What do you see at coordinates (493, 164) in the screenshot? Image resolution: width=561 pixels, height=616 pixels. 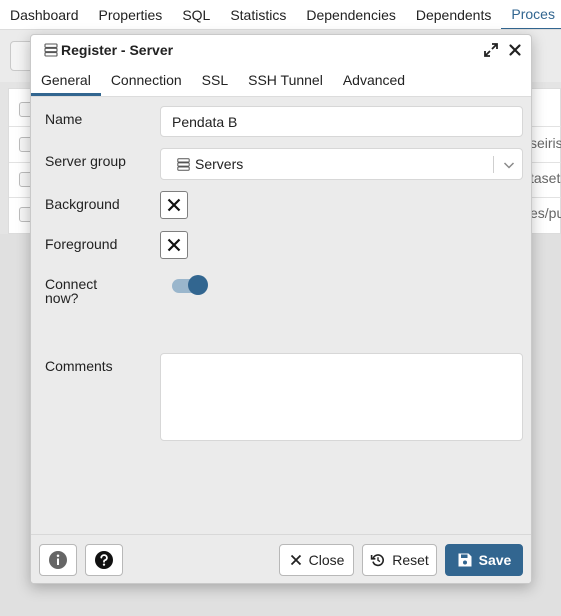 I see `select-separator` at bounding box center [493, 164].